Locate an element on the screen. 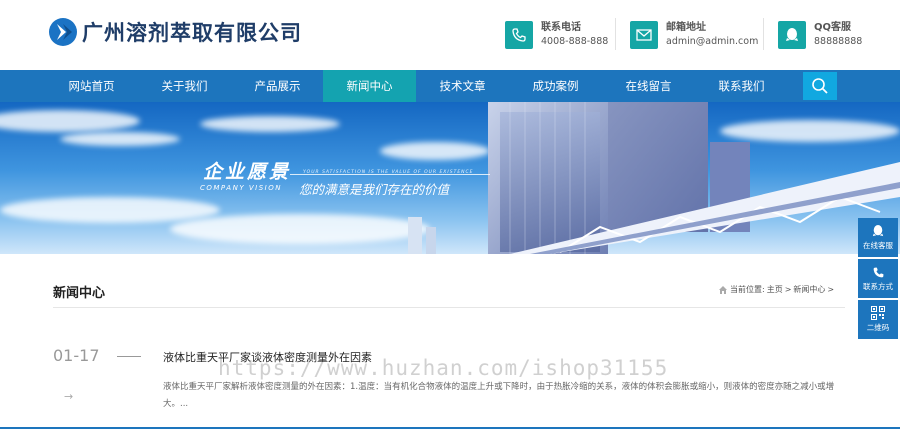  qrcode-icon is located at coordinates (878, 313).